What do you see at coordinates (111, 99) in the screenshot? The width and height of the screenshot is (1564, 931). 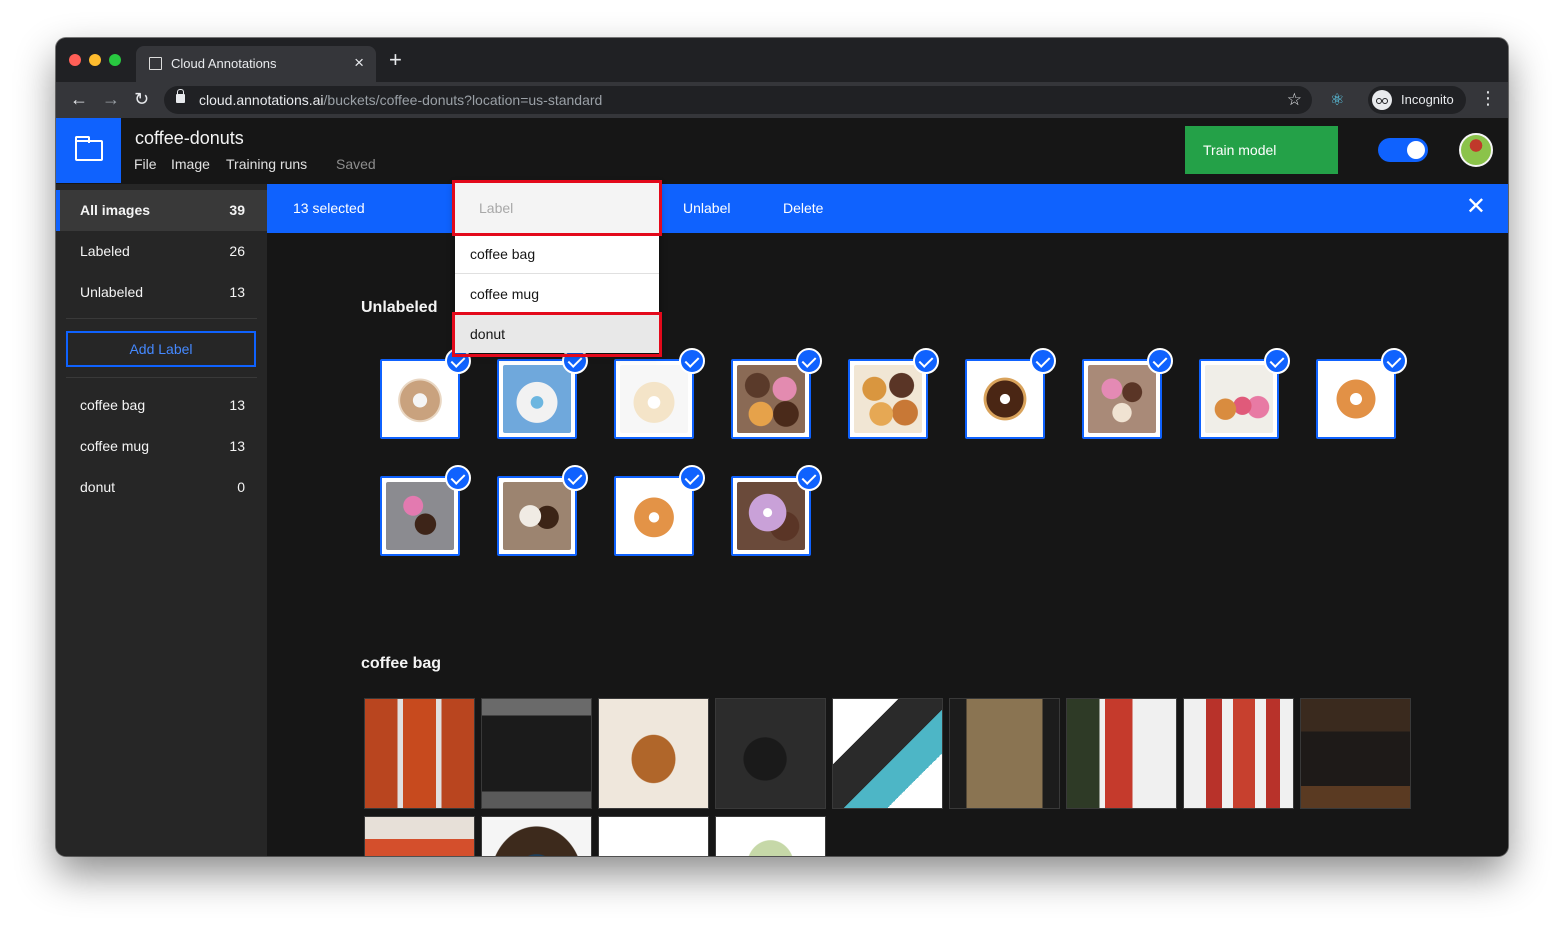 I see `forward-arrow-icon: →` at bounding box center [111, 99].